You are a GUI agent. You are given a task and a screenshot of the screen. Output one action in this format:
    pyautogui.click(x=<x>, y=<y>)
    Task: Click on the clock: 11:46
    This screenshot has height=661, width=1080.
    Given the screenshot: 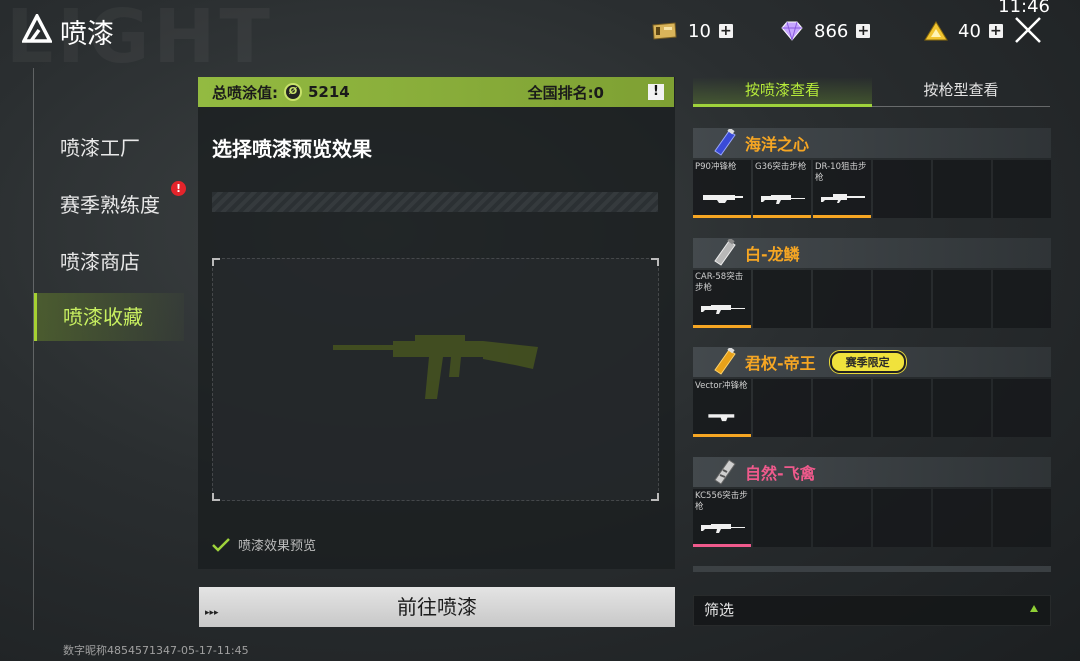 What is the action you would take?
    pyautogui.click(x=1024, y=8)
    